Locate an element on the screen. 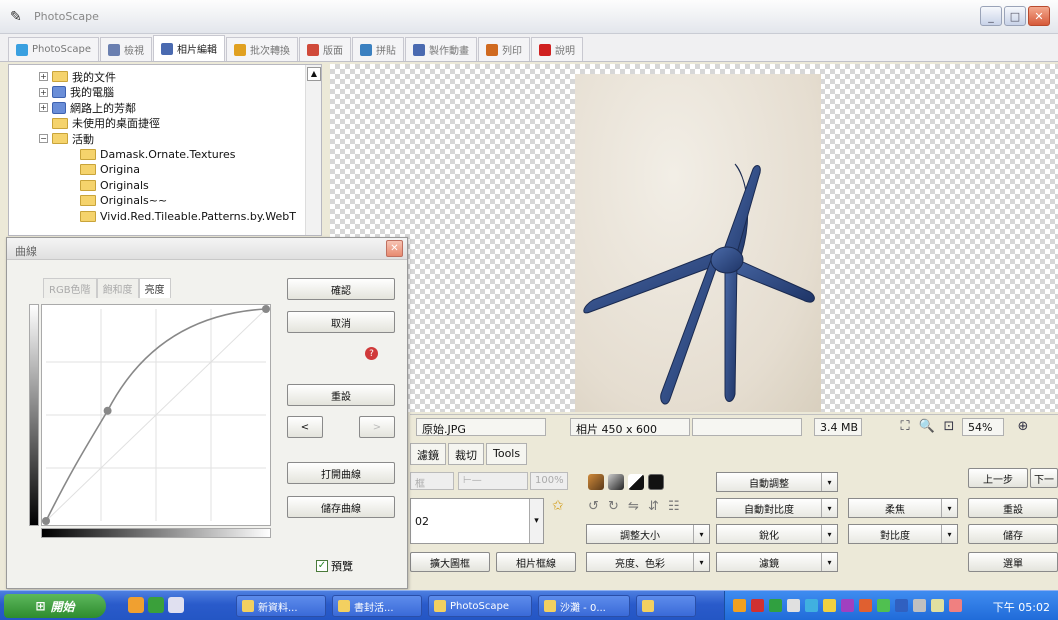 This screenshot has height=620, width=1058. contrast-dropdown: 對比度 ▾ is located at coordinates (903, 534).